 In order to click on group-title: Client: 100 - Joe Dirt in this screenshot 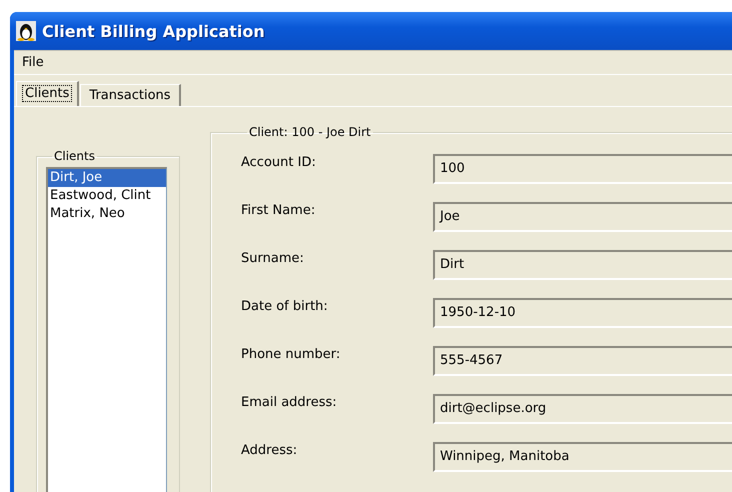, I will do `click(310, 132)`.